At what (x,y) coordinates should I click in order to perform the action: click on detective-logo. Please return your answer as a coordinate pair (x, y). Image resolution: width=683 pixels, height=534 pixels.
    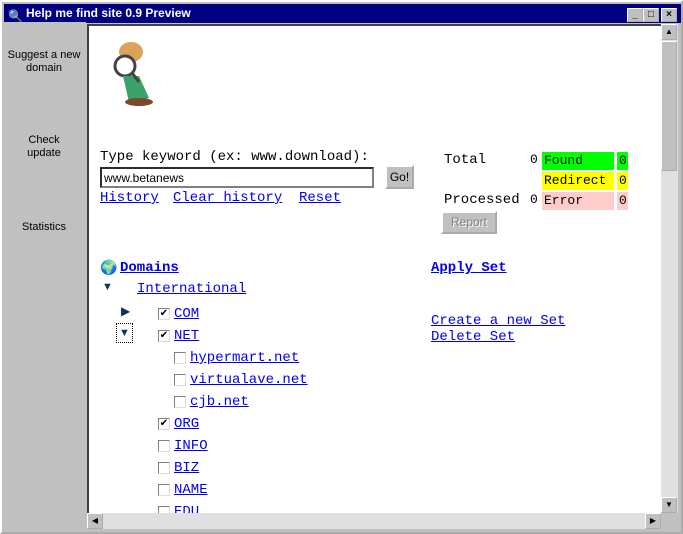
    Looking at the image, I should click on (133, 74).